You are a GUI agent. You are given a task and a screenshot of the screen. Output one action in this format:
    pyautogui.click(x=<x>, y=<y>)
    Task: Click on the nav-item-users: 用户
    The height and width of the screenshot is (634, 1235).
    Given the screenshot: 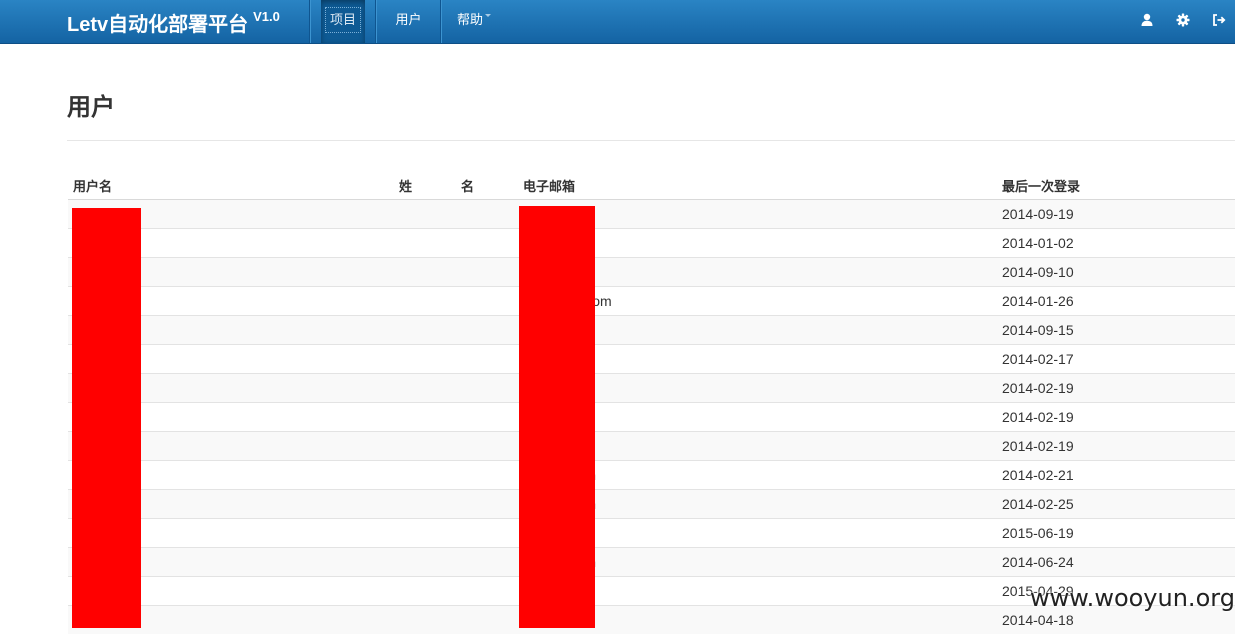 What is the action you would take?
    pyautogui.click(x=408, y=21)
    